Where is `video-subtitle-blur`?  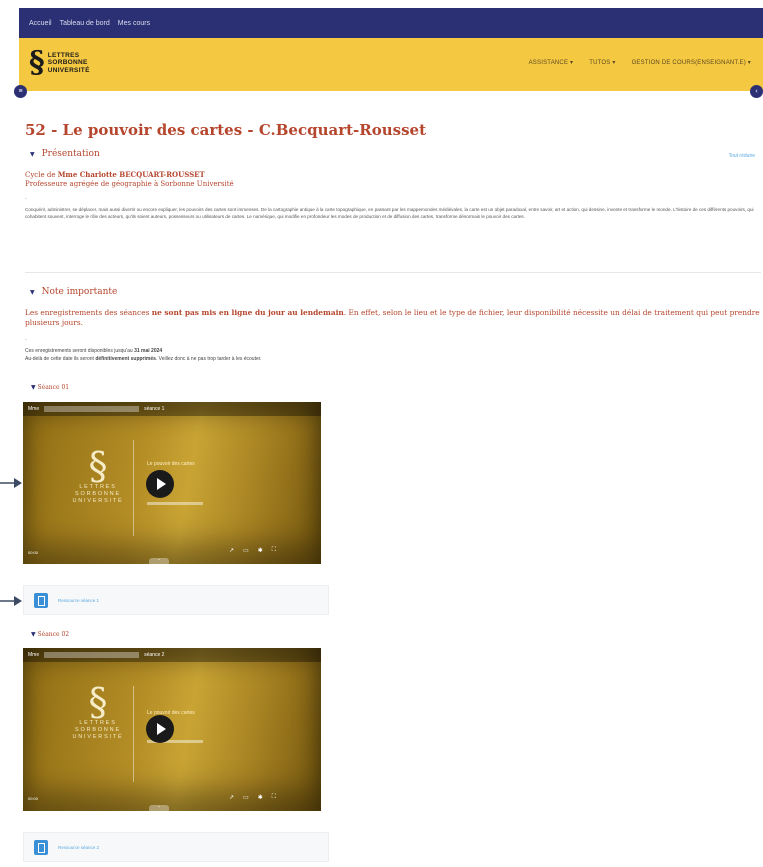 video-subtitle-blur is located at coordinates (175, 503).